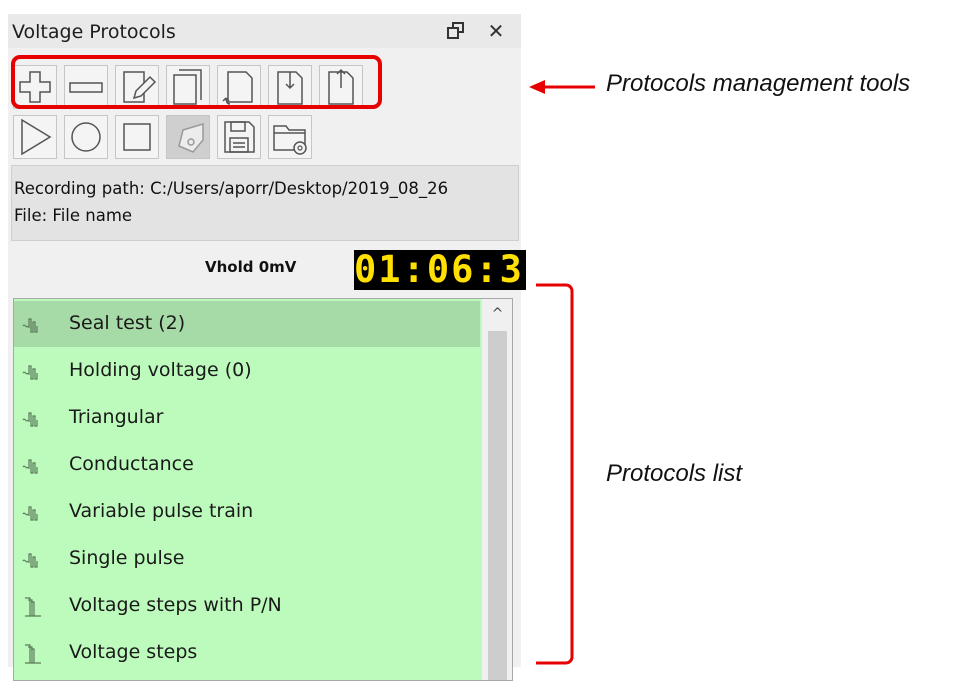  What do you see at coordinates (247, 653) in the screenshot?
I see `list-item: Voltage steps` at bounding box center [247, 653].